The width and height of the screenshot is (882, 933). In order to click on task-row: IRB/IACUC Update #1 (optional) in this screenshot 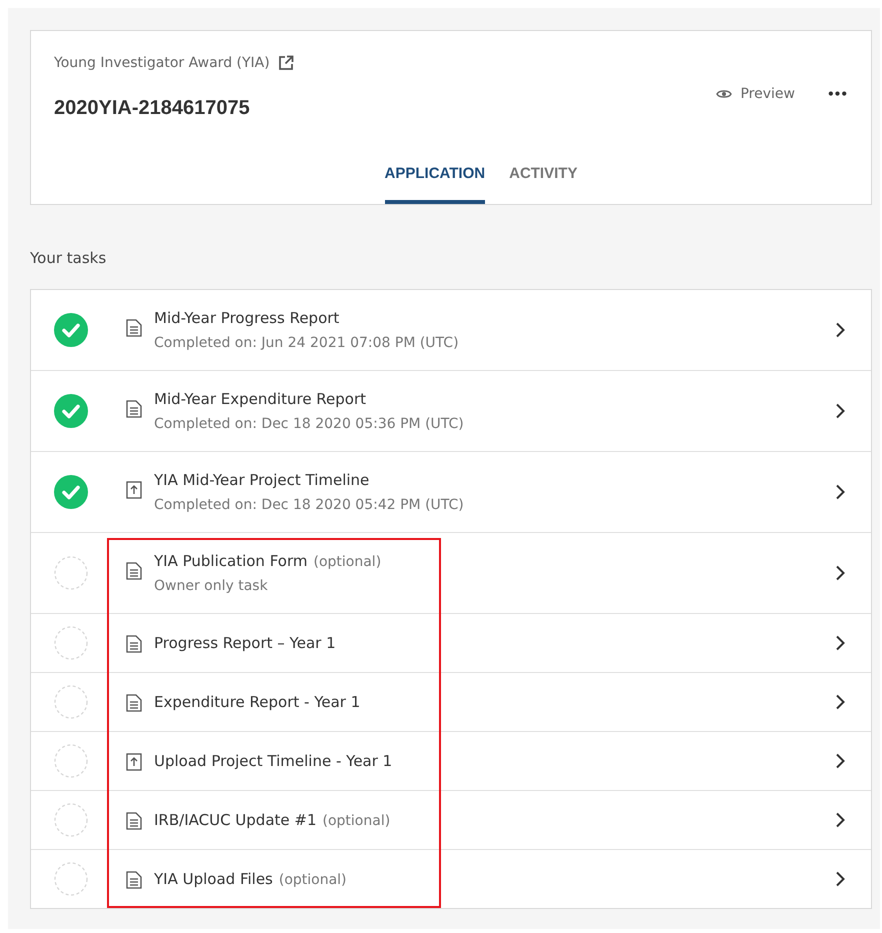, I will do `click(451, 819)`.